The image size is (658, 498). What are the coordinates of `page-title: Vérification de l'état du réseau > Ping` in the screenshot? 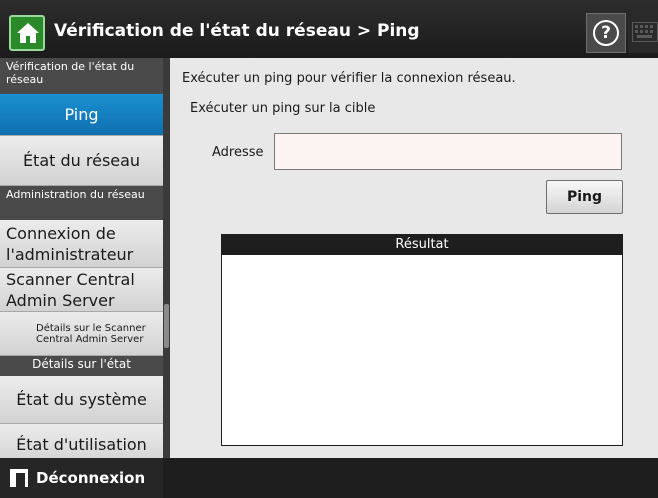 It's located at (237, 31).